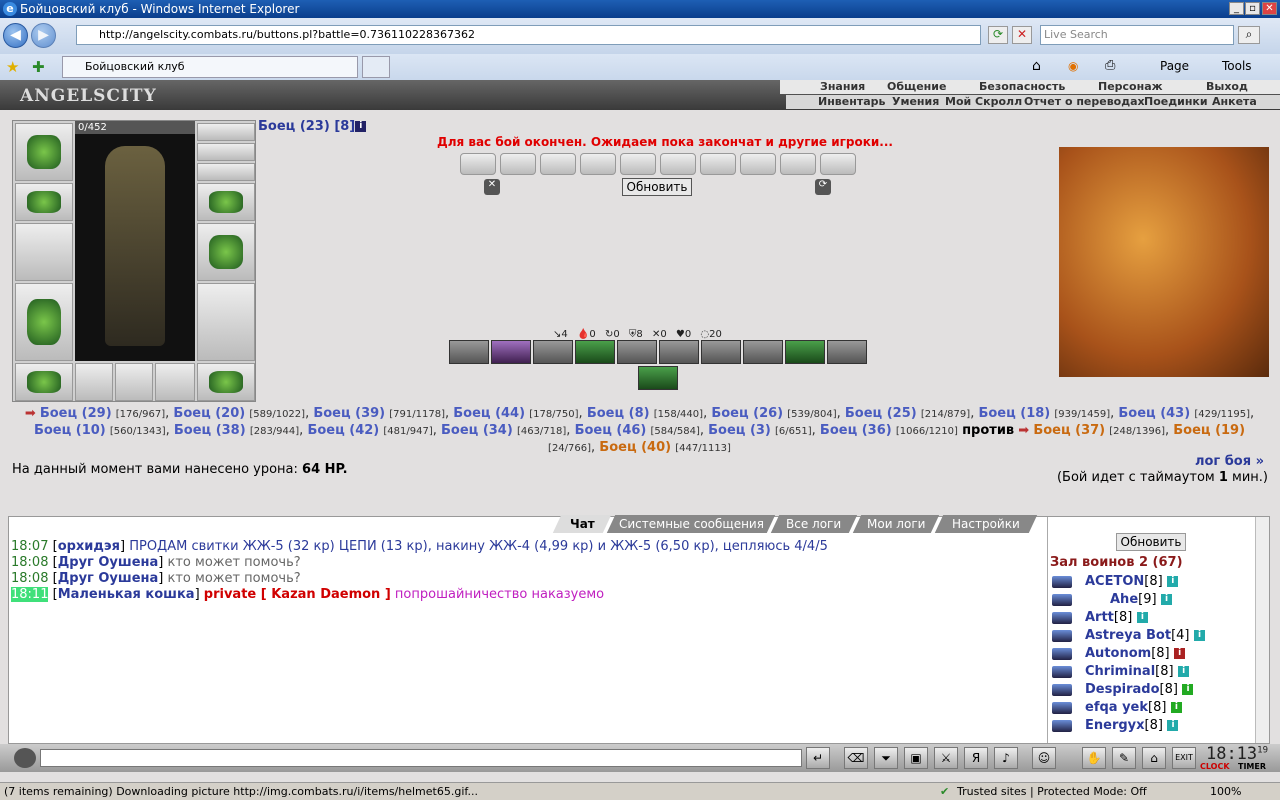  Describe the element at coordinates (1234, 101) in the screenshot. I see `menu-profile: Анкета` at that location.